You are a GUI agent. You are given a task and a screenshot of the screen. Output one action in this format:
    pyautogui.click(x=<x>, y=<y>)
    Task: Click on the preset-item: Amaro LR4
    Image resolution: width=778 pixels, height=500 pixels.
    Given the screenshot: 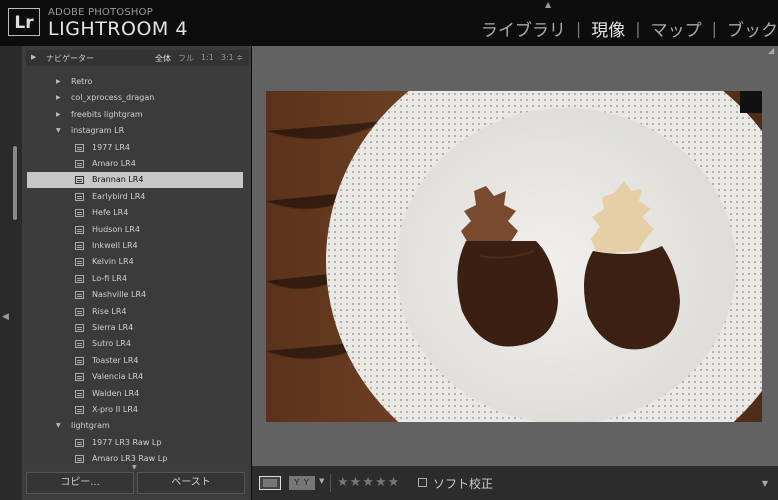 What is the action you would take?
    pyautogui.click(x=135, y=164)
    